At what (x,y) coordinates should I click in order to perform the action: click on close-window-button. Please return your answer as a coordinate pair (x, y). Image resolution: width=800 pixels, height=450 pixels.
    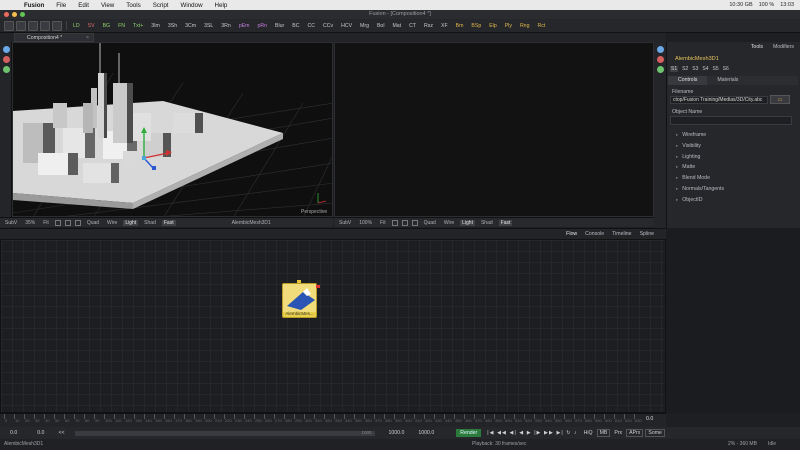
    Looking at the image, I should click on (6, 14).